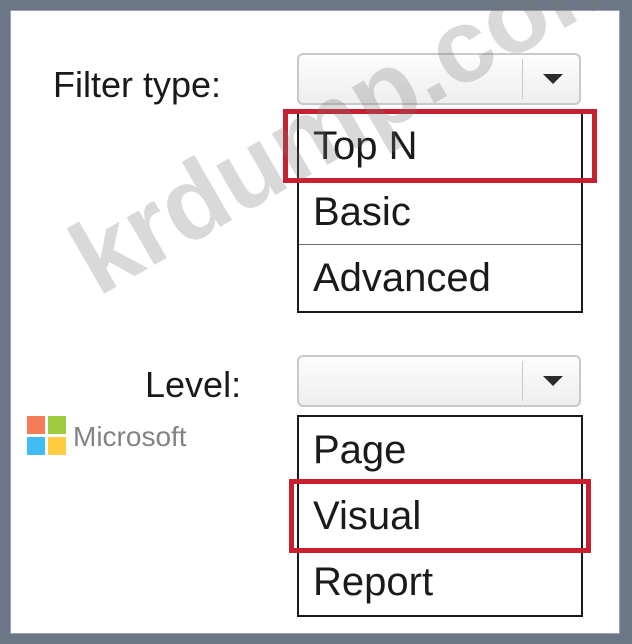  What do you see at coordinates (47, 436) in the screenshot?
I see `microsoft-logo-icon` at bounding box center [47, 436].